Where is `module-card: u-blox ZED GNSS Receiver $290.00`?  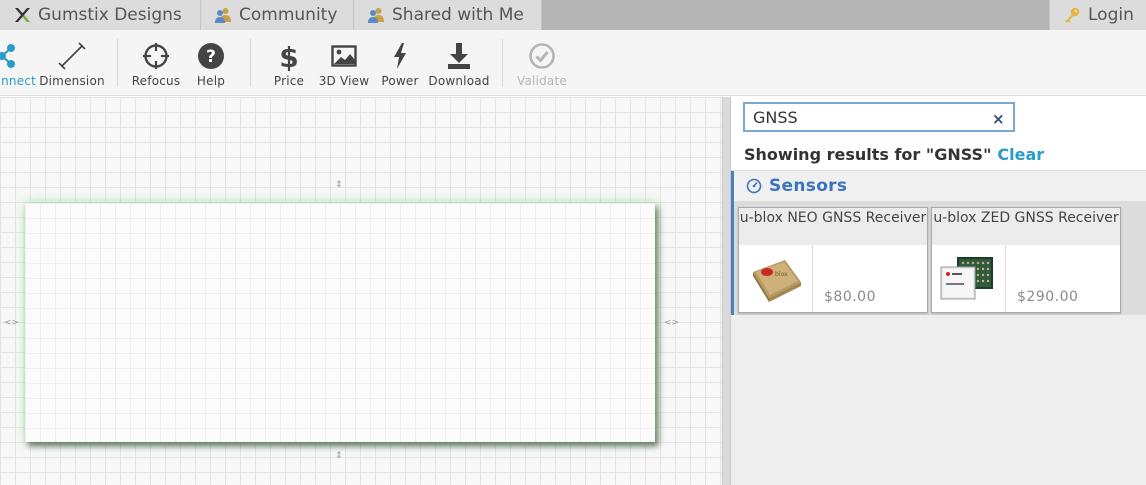
module-card: u-blox ZED GNSS Receiver $290.00 is located at coordinates (1026, 260).